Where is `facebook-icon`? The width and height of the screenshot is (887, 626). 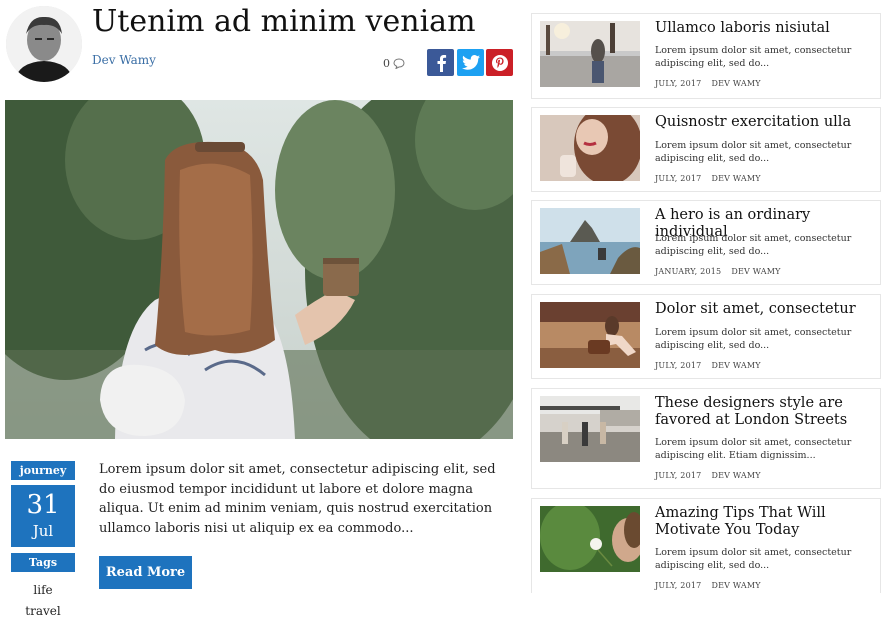
facebook-icon is located at coordinates (441, 63).